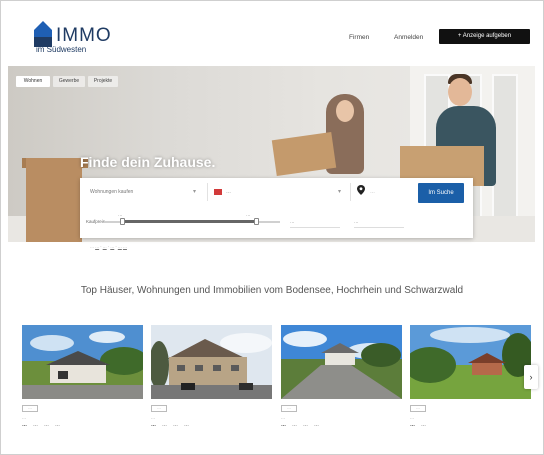 The width and height of the screenshot is (544, 455). I want to click on hero-title: Finde dein Zuhause., so click(148, 162).